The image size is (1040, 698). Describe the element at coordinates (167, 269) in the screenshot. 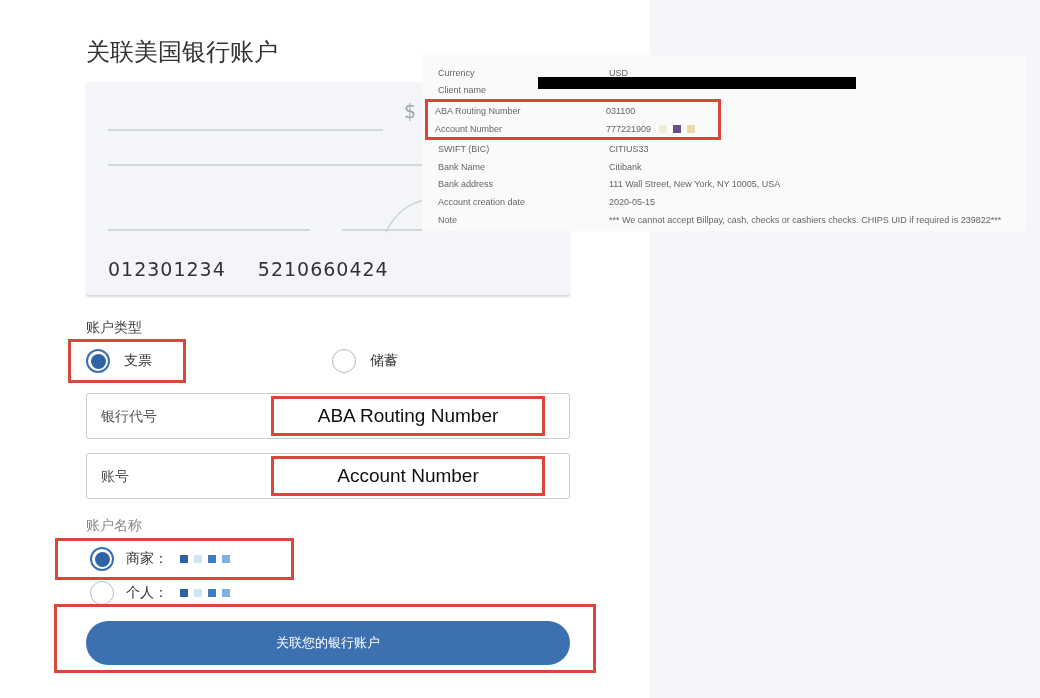

I see `routing-number: 012301234` at that location.